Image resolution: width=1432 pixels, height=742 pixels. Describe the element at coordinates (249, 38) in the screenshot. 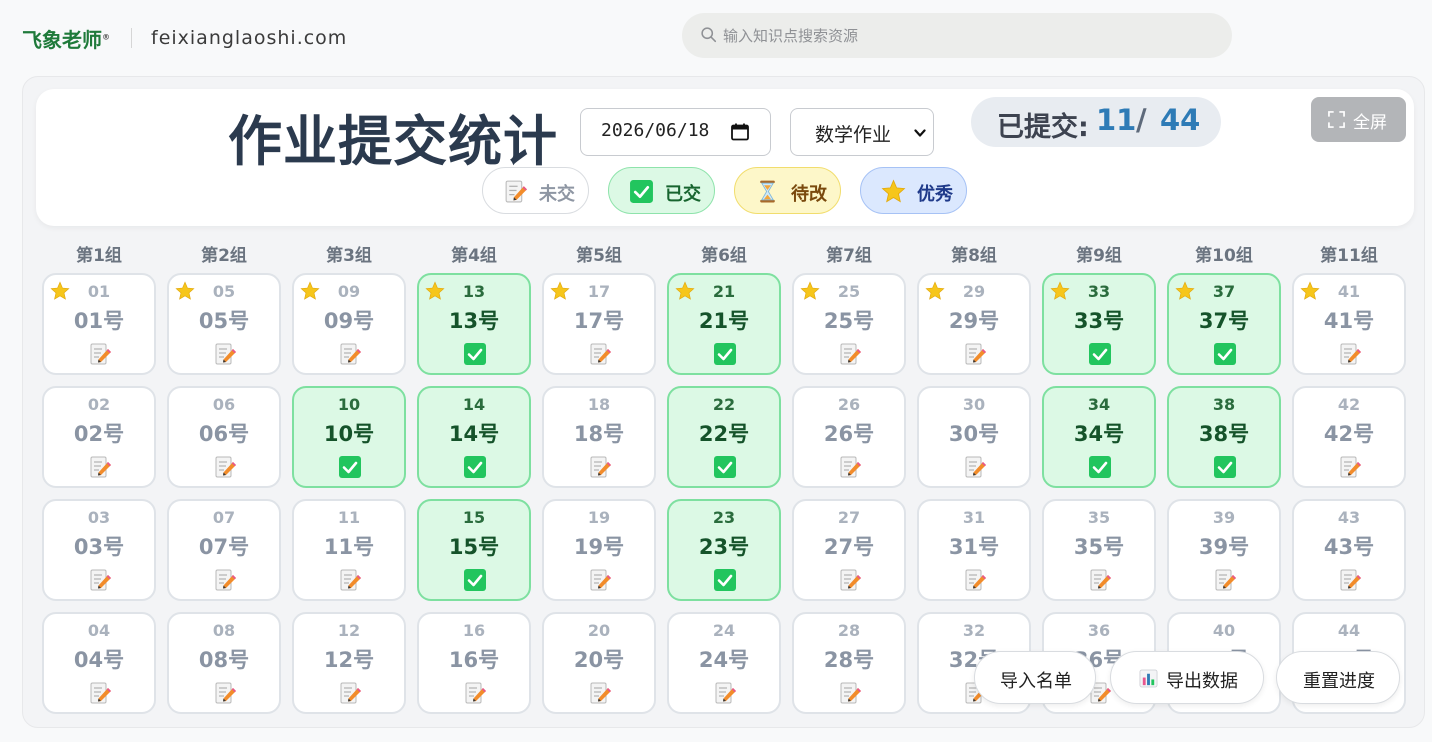

I see `site-domain: feixianglaoshi.com` at that location.